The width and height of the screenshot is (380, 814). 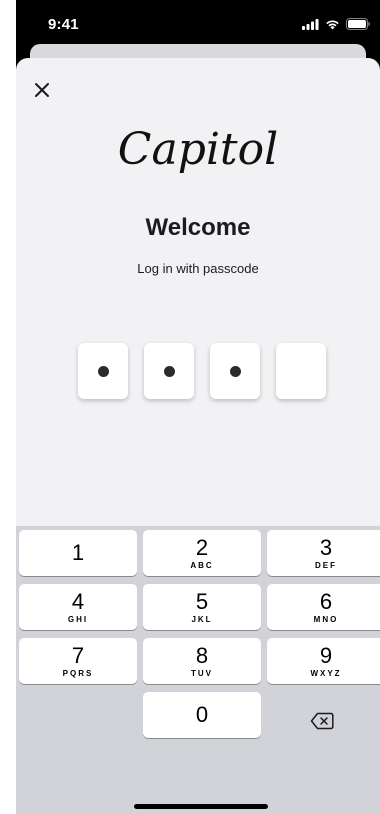 I want to click on key-digit: 2, so click(x=202, y=547).